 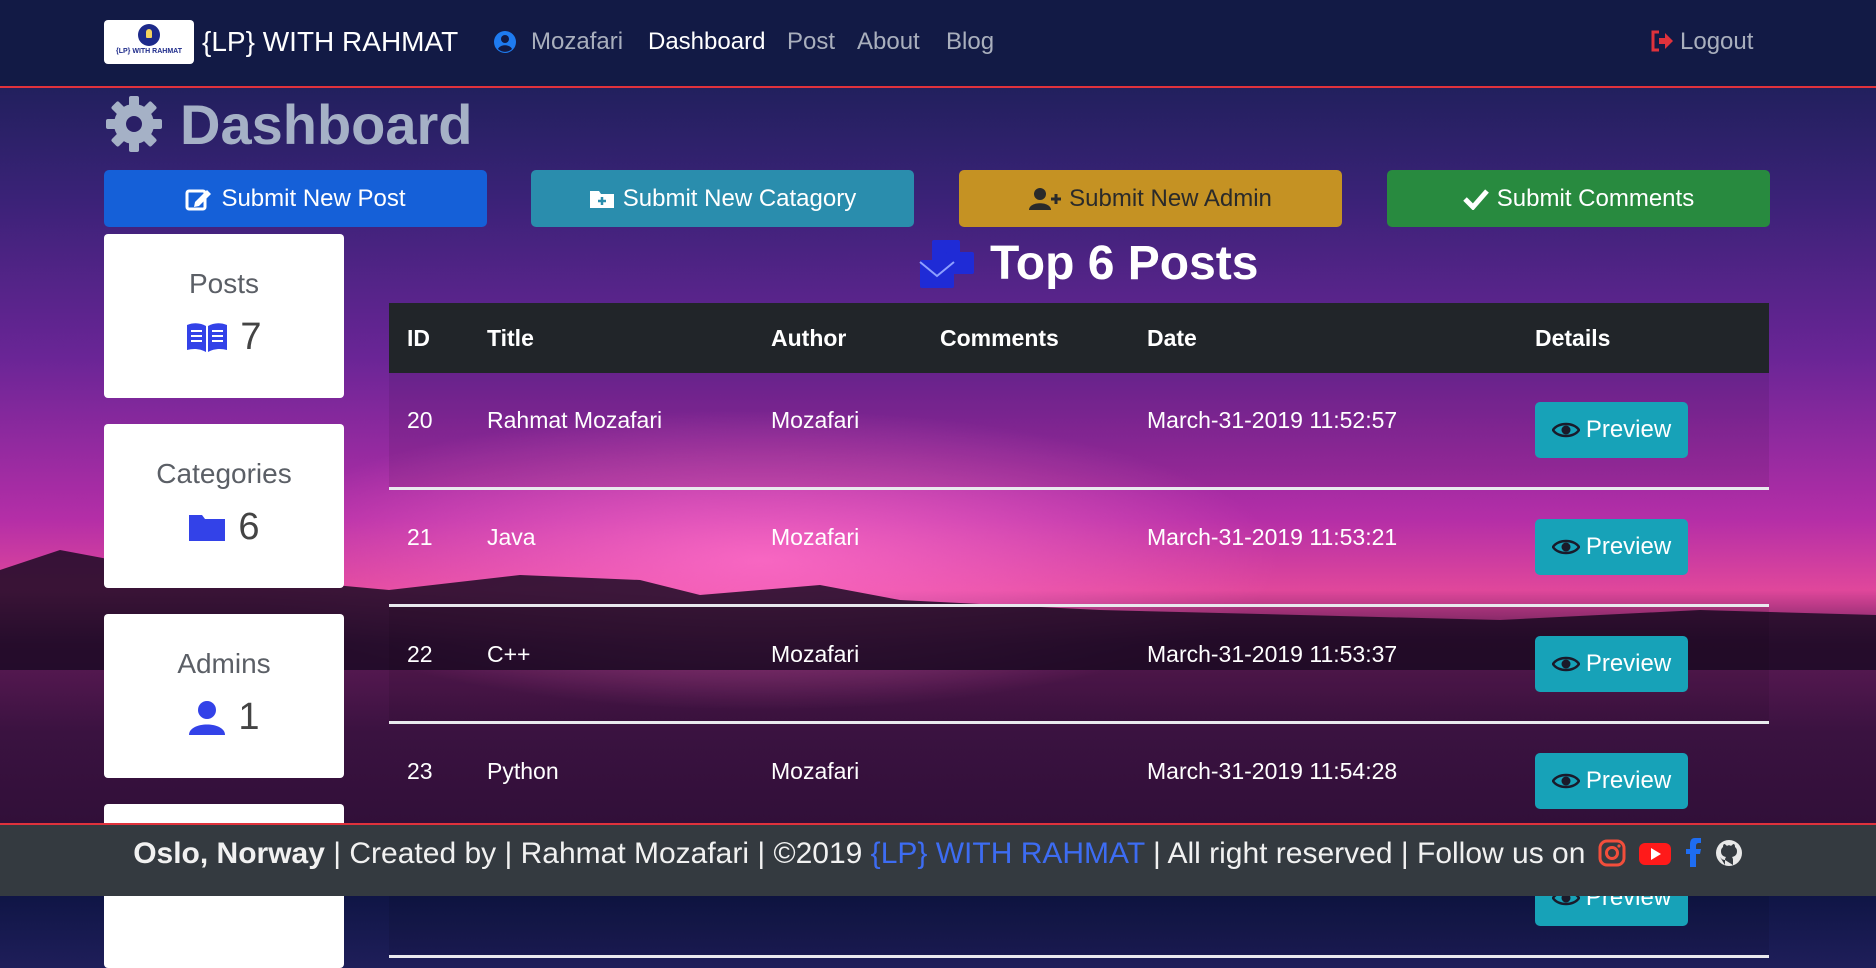 I want to click on brand-logo: {LP} WITH RAHMAT, so click(x=149, y=42).